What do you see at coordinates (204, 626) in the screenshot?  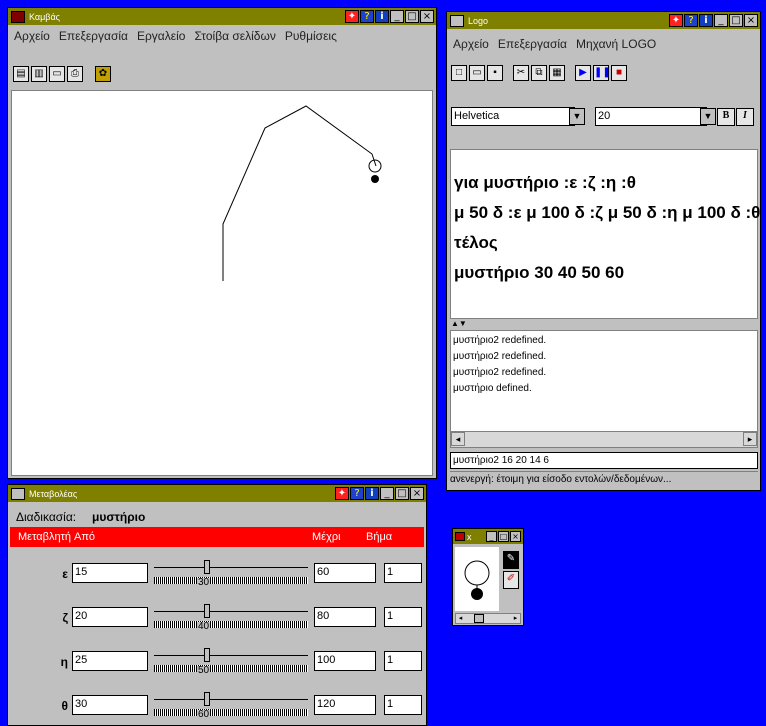 I see `slider-value: 40` at bounding box center [204, 626].